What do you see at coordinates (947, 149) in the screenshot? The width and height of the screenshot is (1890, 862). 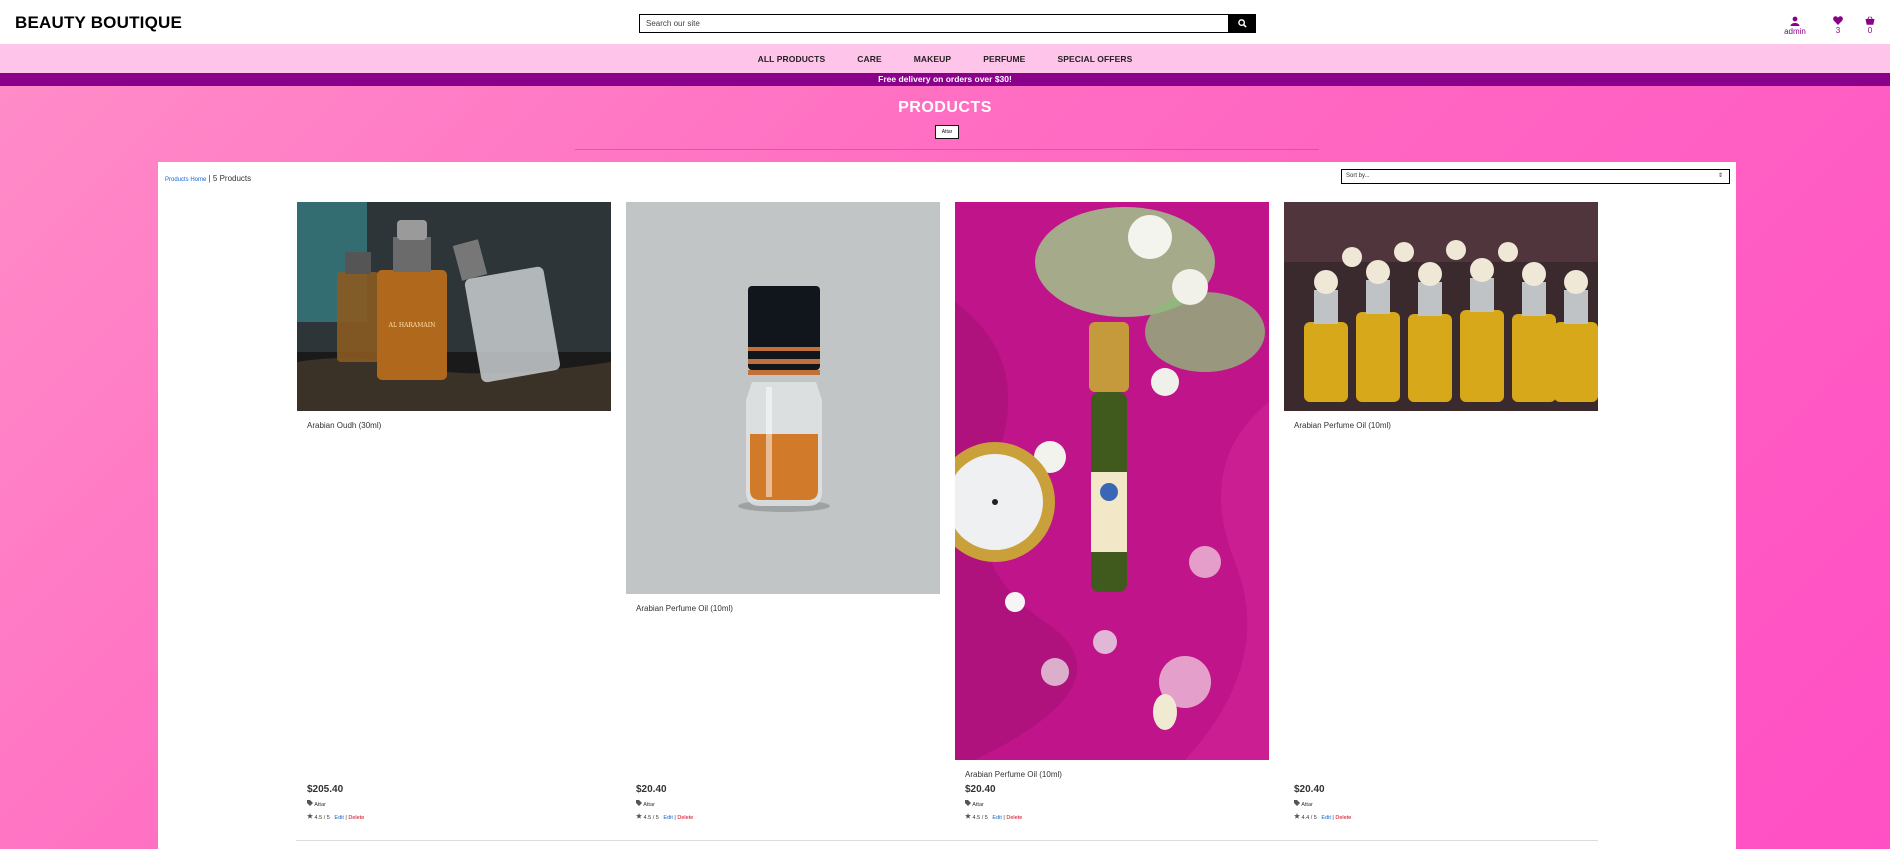 I see `title-divider` at bounding box center [947, 149].